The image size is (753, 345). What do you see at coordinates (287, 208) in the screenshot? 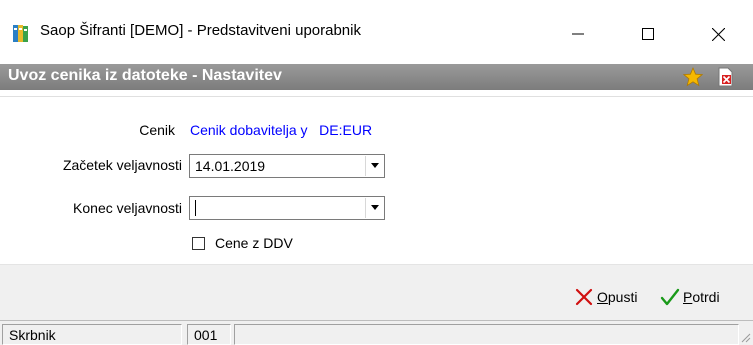
I see `end-date-combobox` at bounding box center [287, 208].